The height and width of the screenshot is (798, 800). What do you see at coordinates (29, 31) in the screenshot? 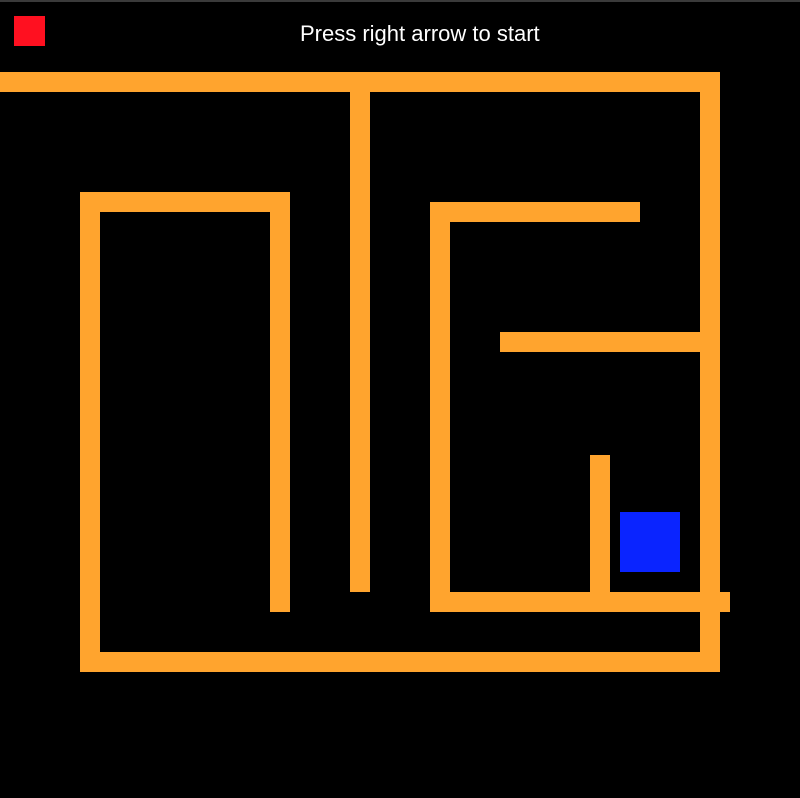
I see `status-indicator-square` at bounding box center [29, 31].